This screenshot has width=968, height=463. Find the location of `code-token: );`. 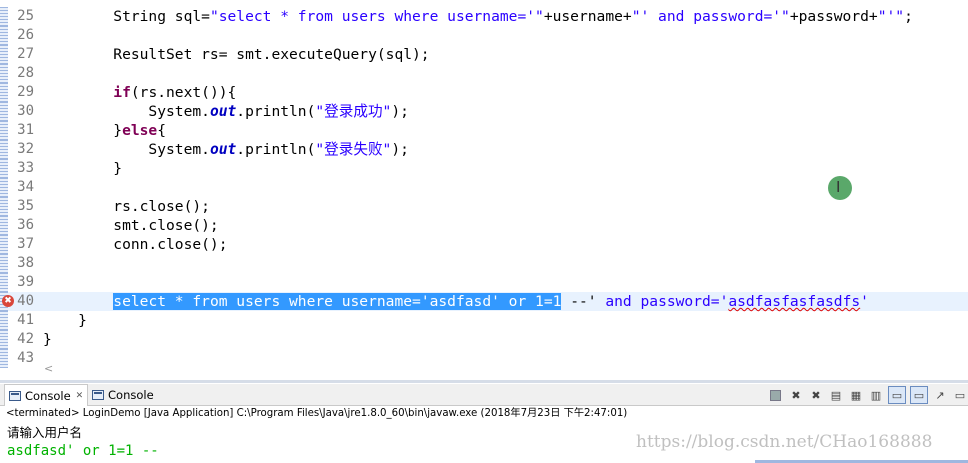

code-token: ); is located at coordinates (400, 149).